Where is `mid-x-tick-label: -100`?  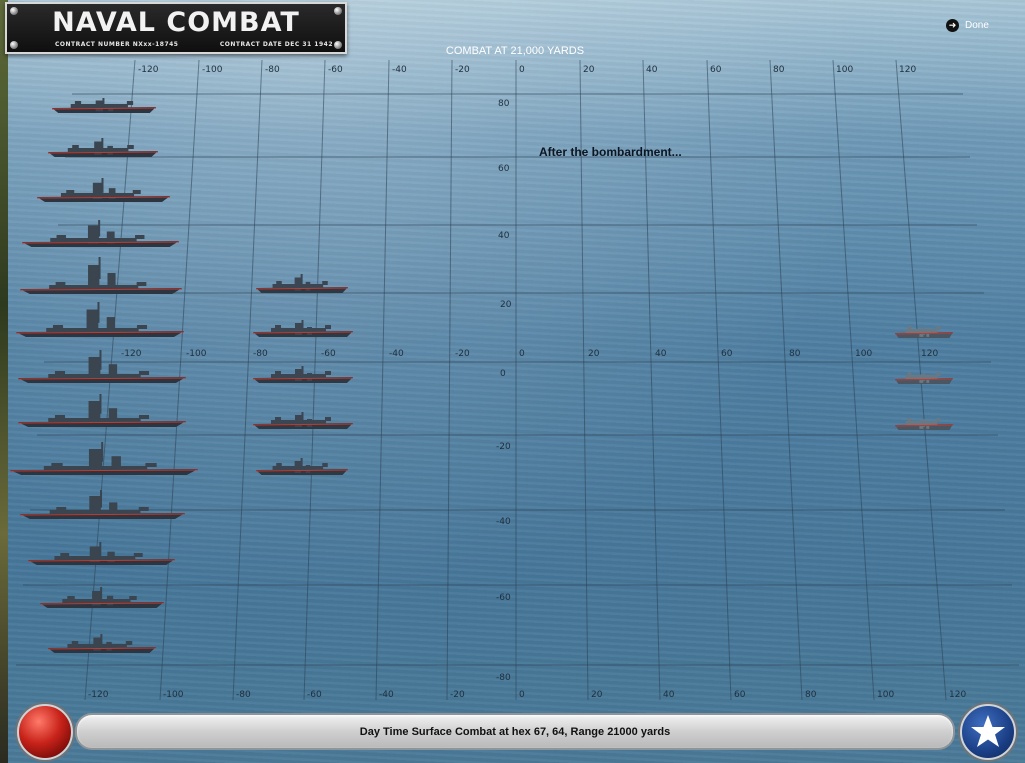
mid-x-tick-label: -100 is located at coordinates (196, 354).